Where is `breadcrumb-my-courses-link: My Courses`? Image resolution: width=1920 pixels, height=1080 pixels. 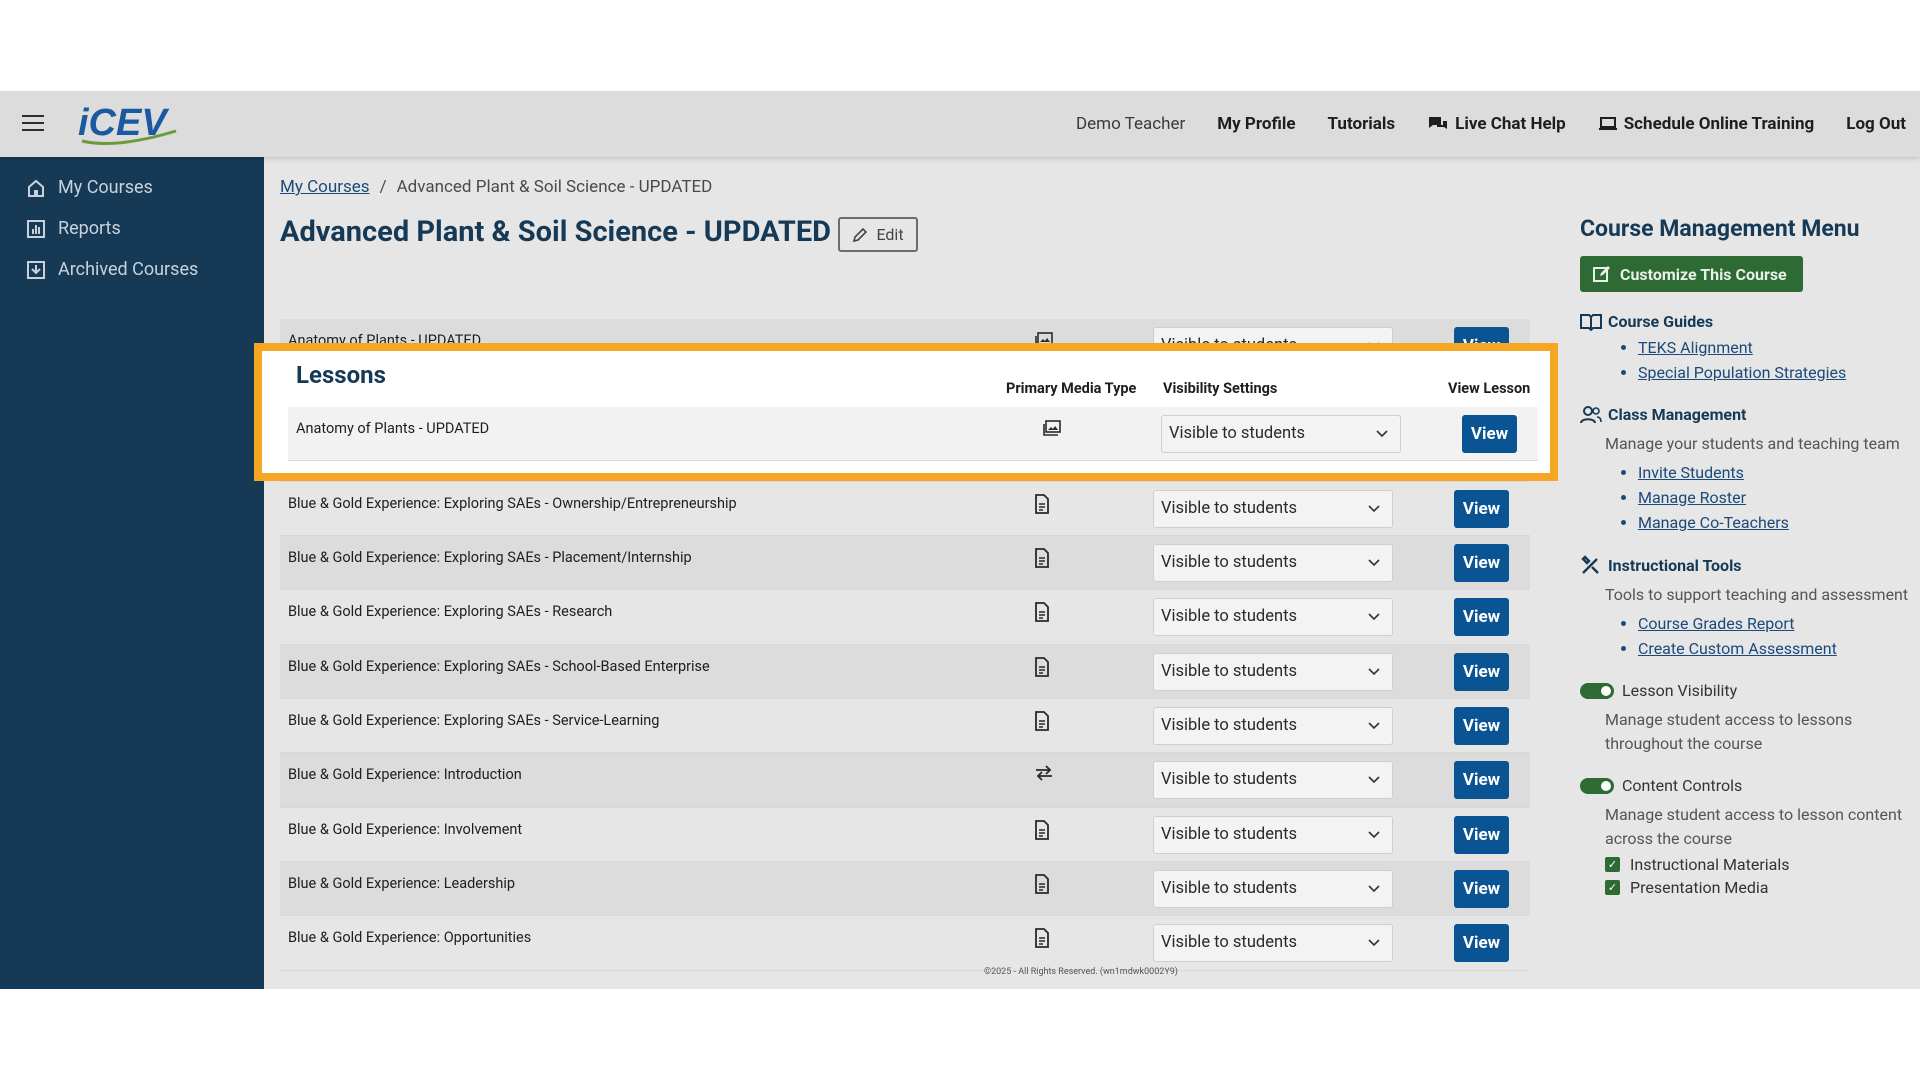
breadcrumb-my-courses-link: My Courses is located at coordinates (325, 187).